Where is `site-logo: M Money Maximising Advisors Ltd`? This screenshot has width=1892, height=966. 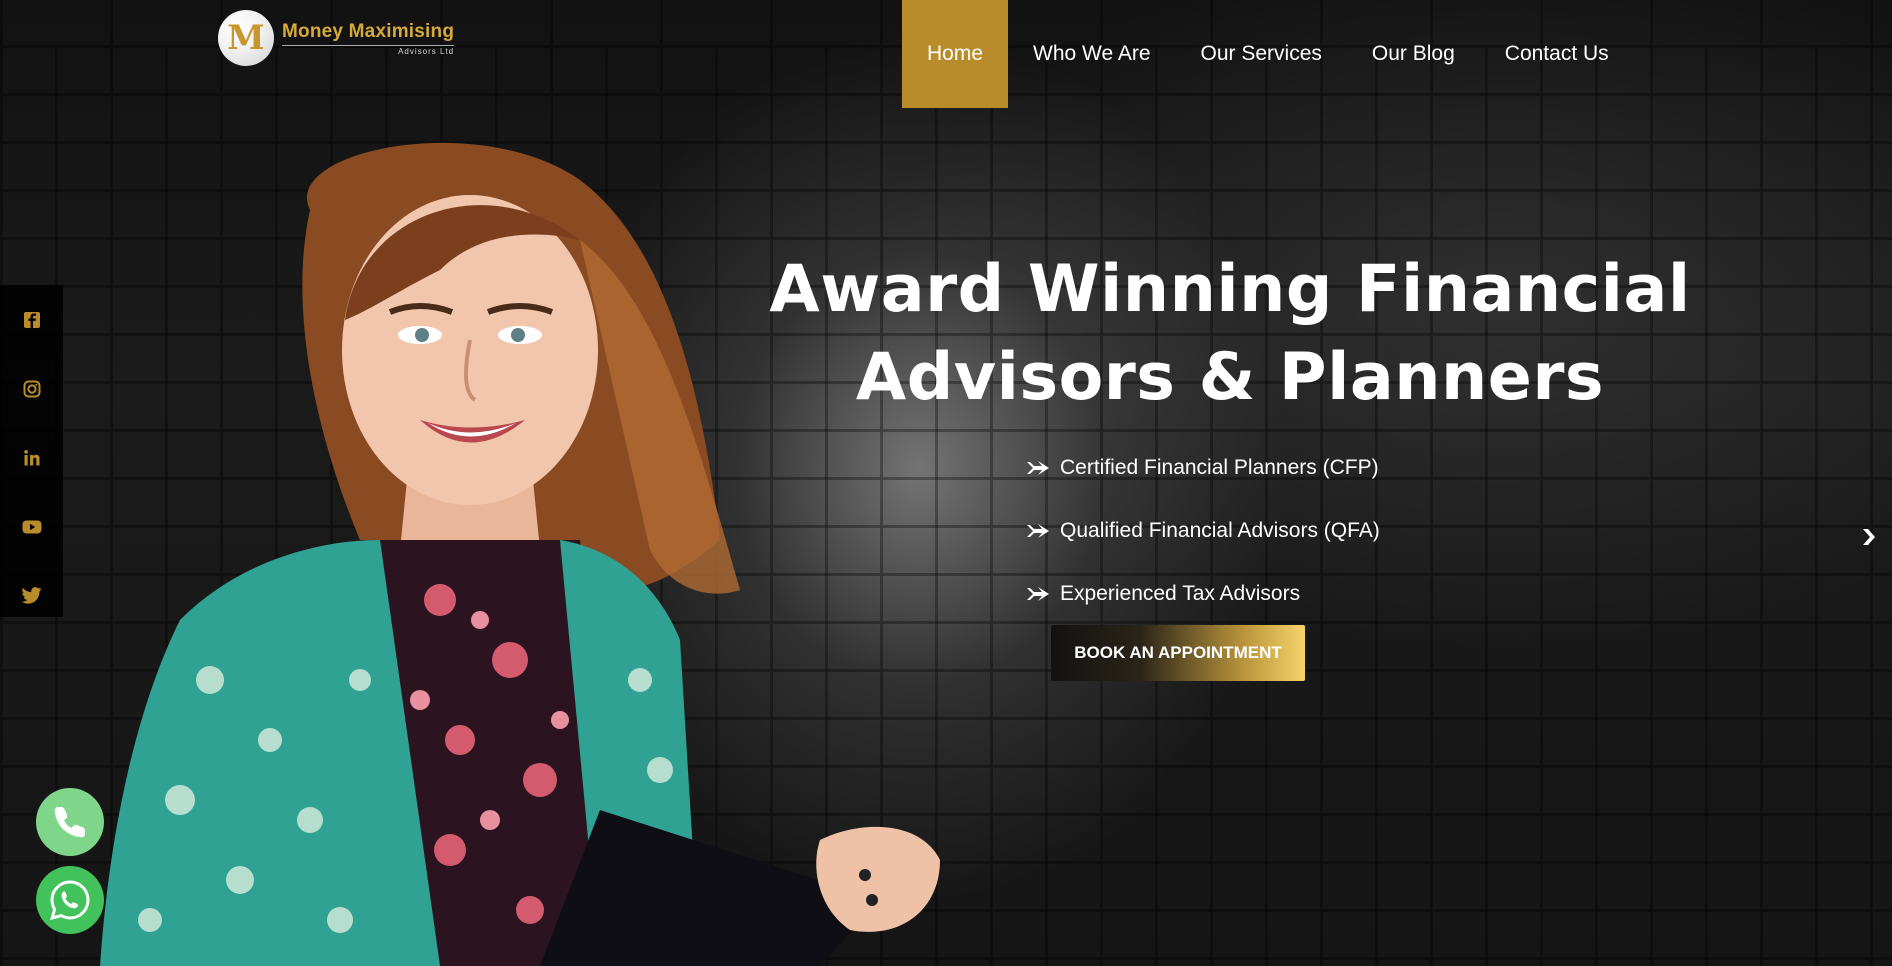 site-logo: M Money Maximising Advisors Ltd is located at coordinates (336, 38).